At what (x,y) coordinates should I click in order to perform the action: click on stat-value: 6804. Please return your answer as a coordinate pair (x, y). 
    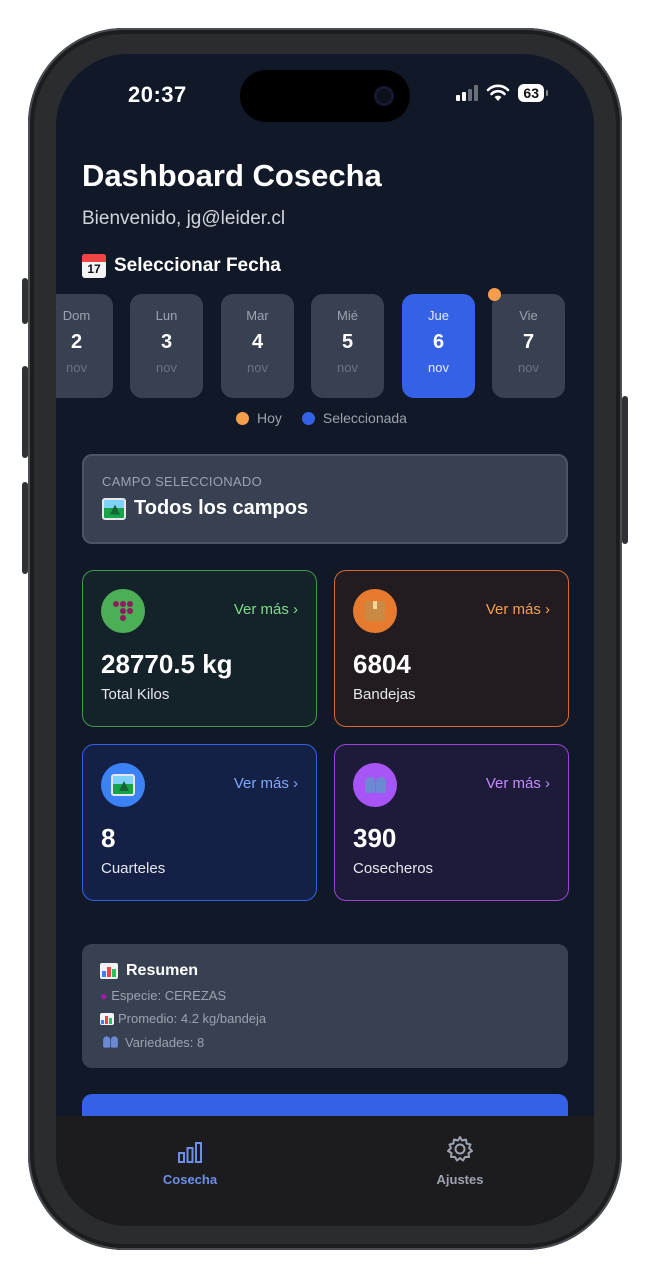
    Looking at the image, I should click on (382, 664).